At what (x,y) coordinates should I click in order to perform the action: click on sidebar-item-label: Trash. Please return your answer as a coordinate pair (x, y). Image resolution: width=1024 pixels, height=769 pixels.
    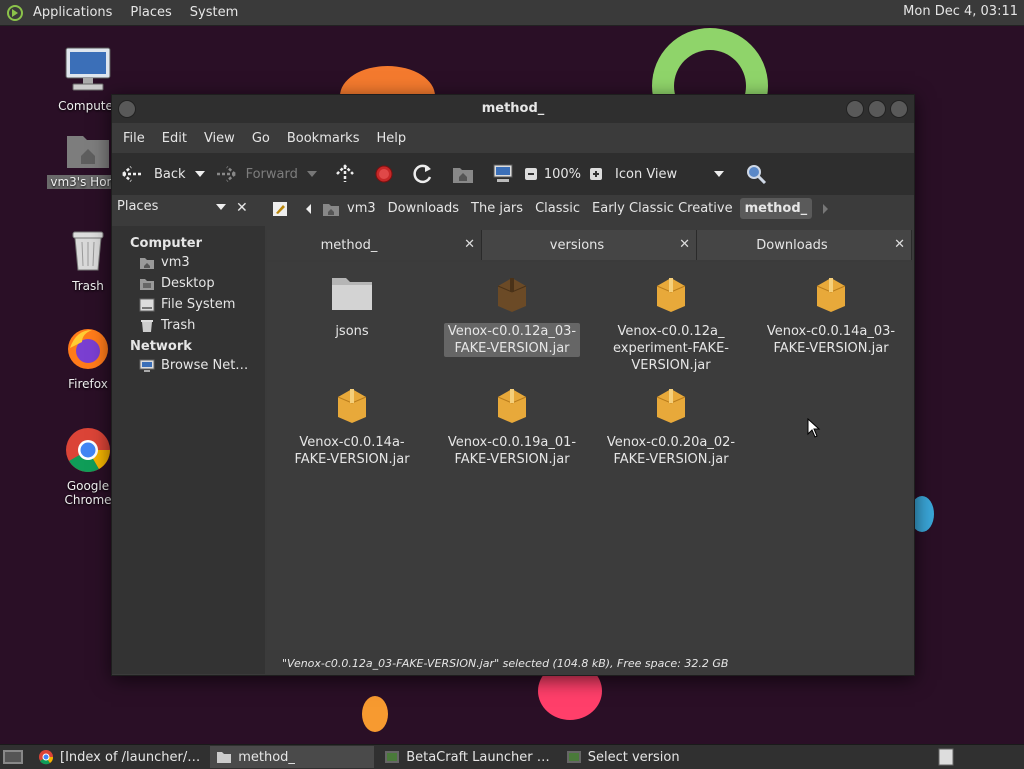
    Looking at the image, I should click on (178, 325).